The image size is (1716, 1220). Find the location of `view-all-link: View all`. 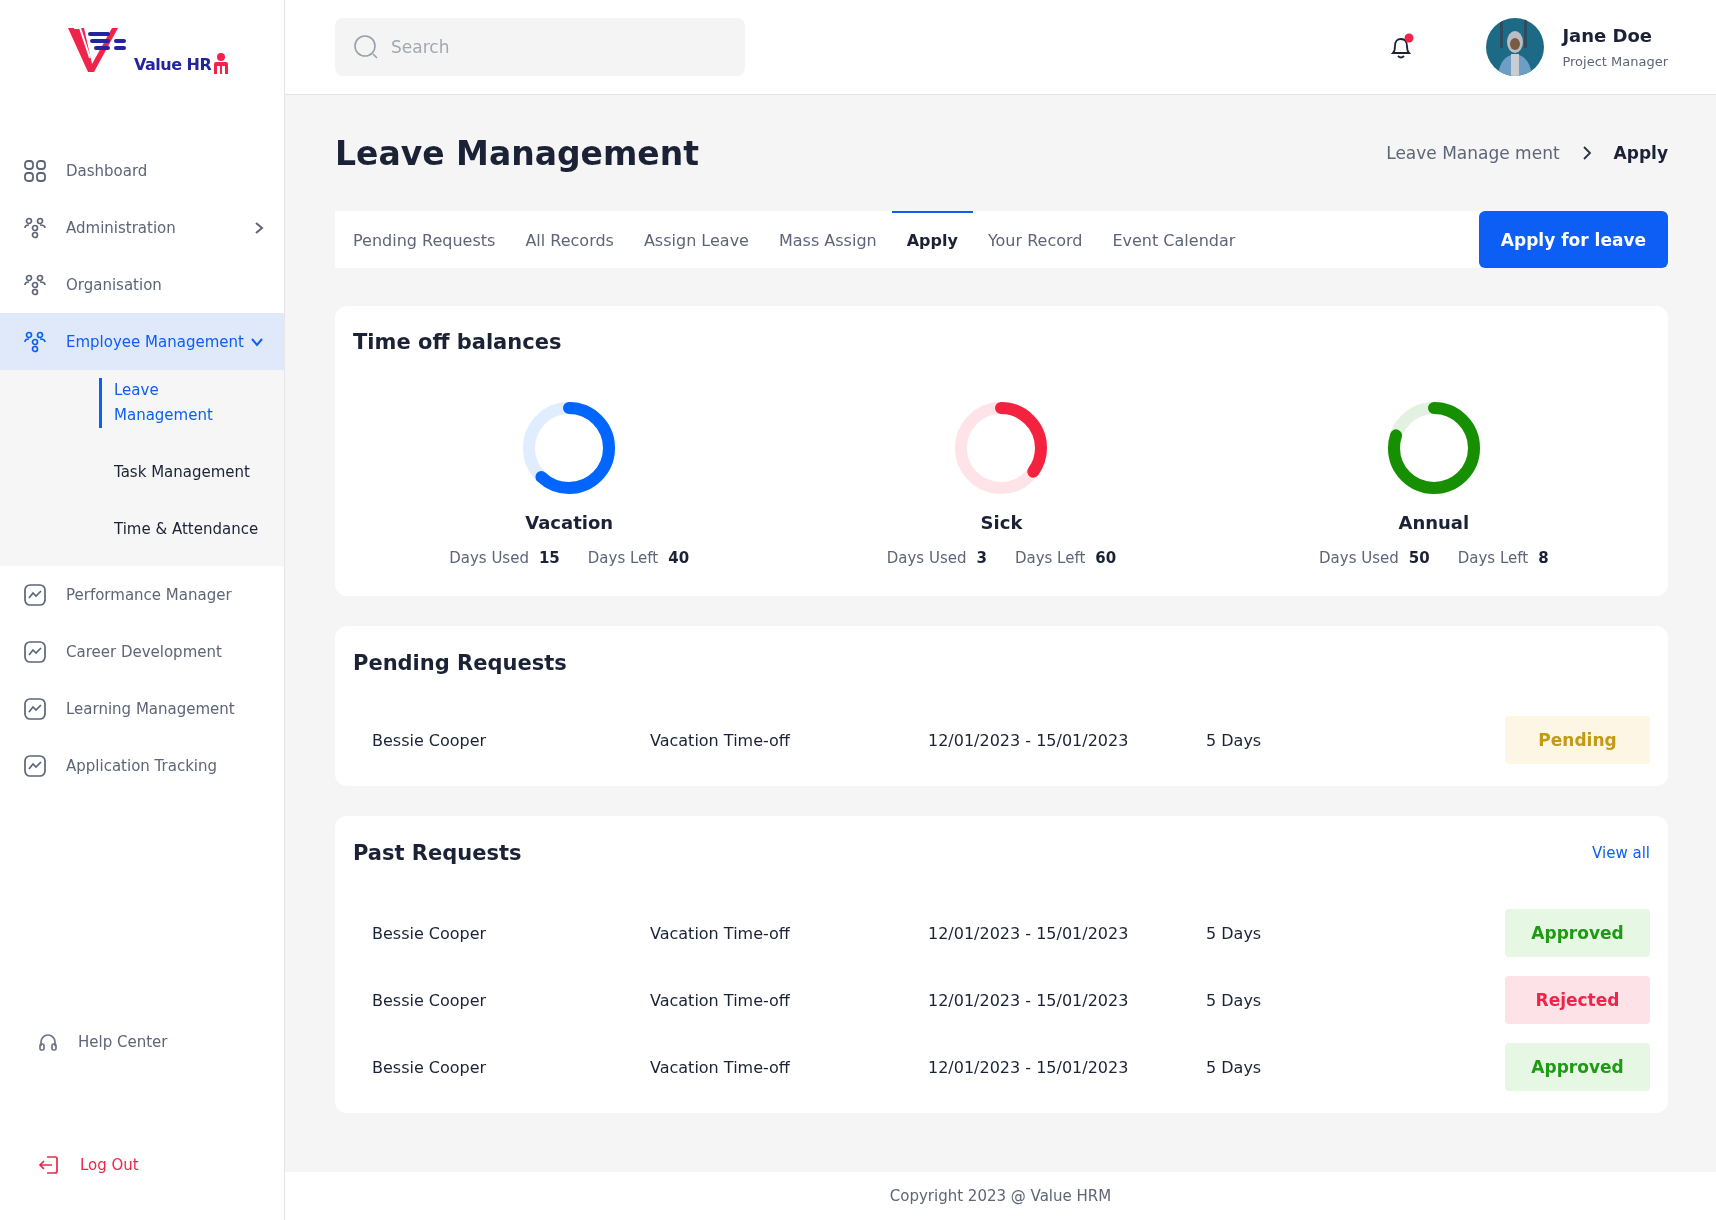

view-all-link: View all is located at coordinates (1621, 853).